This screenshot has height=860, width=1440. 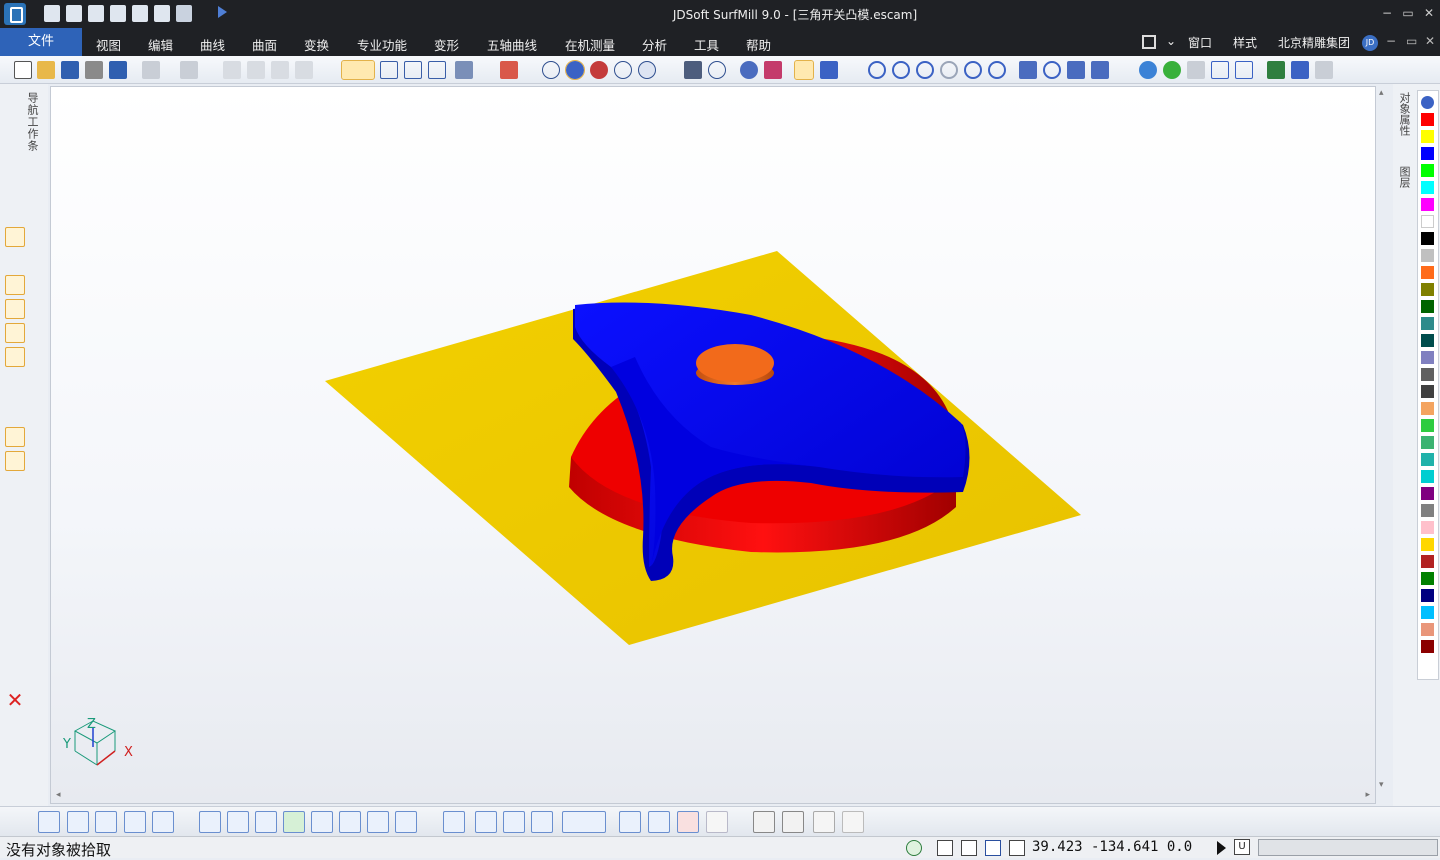 I want to click on layers-tab: 图层, so click(x=1405, y=177).